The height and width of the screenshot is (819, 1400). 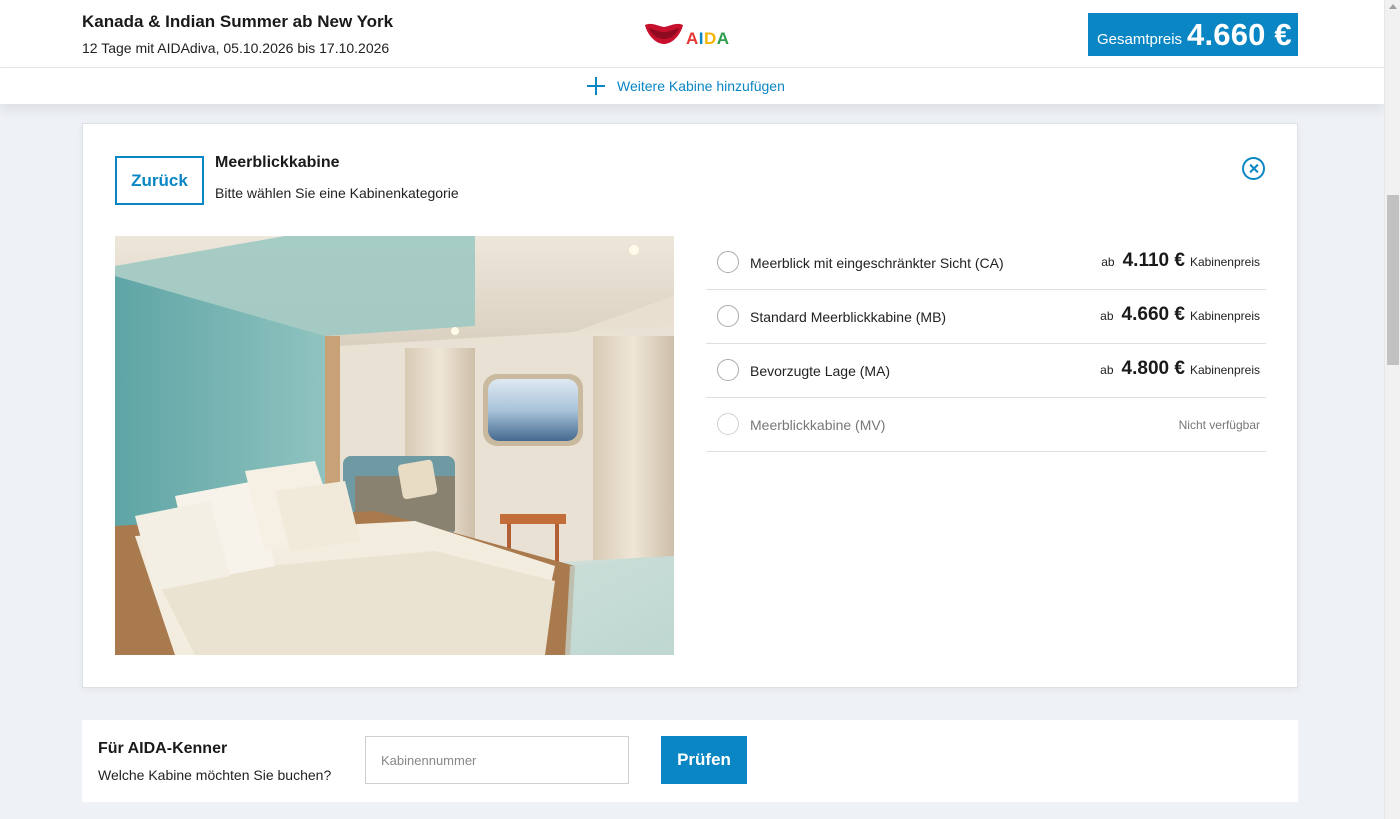 I want to click on cabin-option-price: ab 4.660 € Kabinenpreis, so click(x=1180, y=315).